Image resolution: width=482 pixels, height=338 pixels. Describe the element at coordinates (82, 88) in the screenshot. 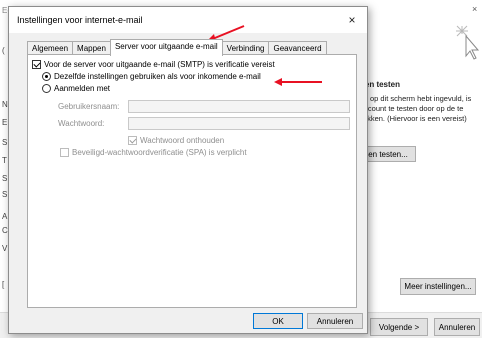

I see `login-with-label: Aanmelden met` at that location.